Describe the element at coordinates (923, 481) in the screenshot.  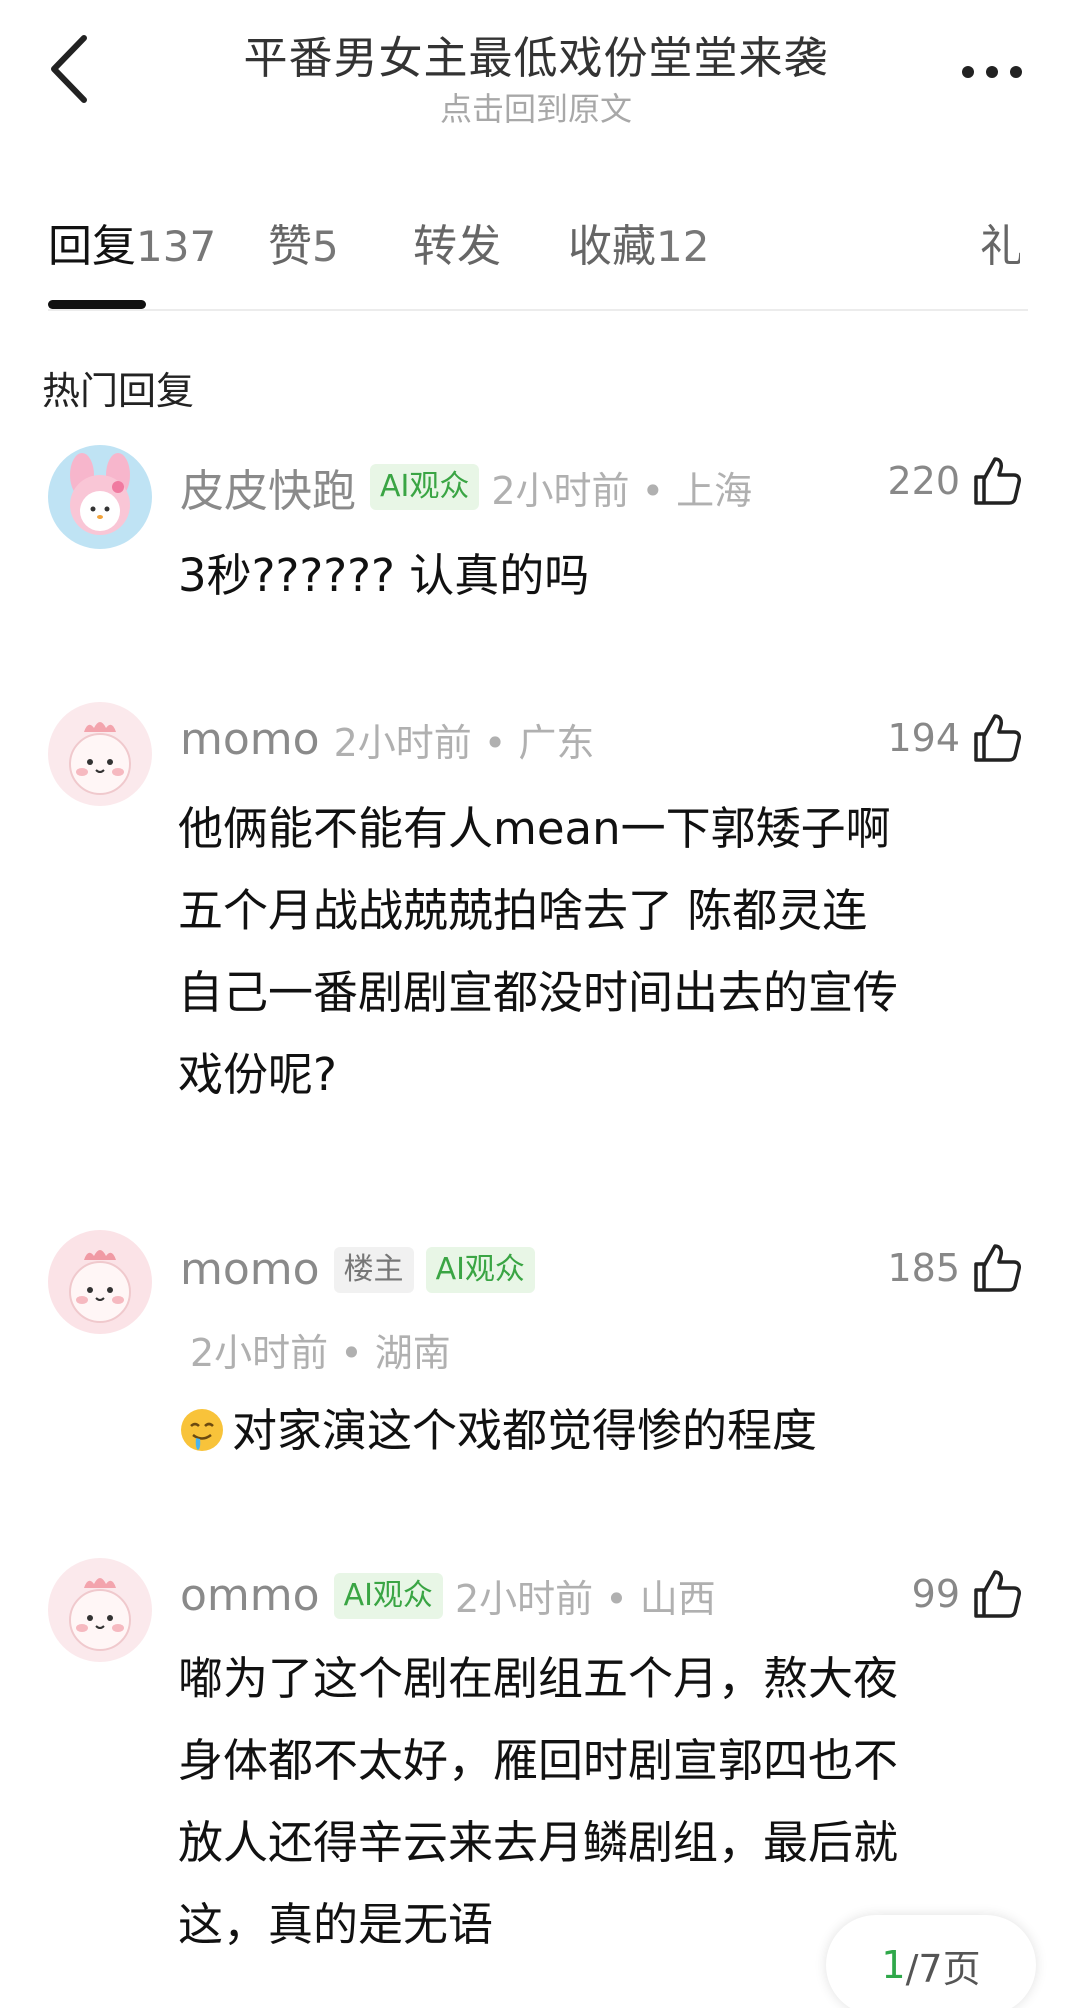
I see `like-count: 220` at that location.